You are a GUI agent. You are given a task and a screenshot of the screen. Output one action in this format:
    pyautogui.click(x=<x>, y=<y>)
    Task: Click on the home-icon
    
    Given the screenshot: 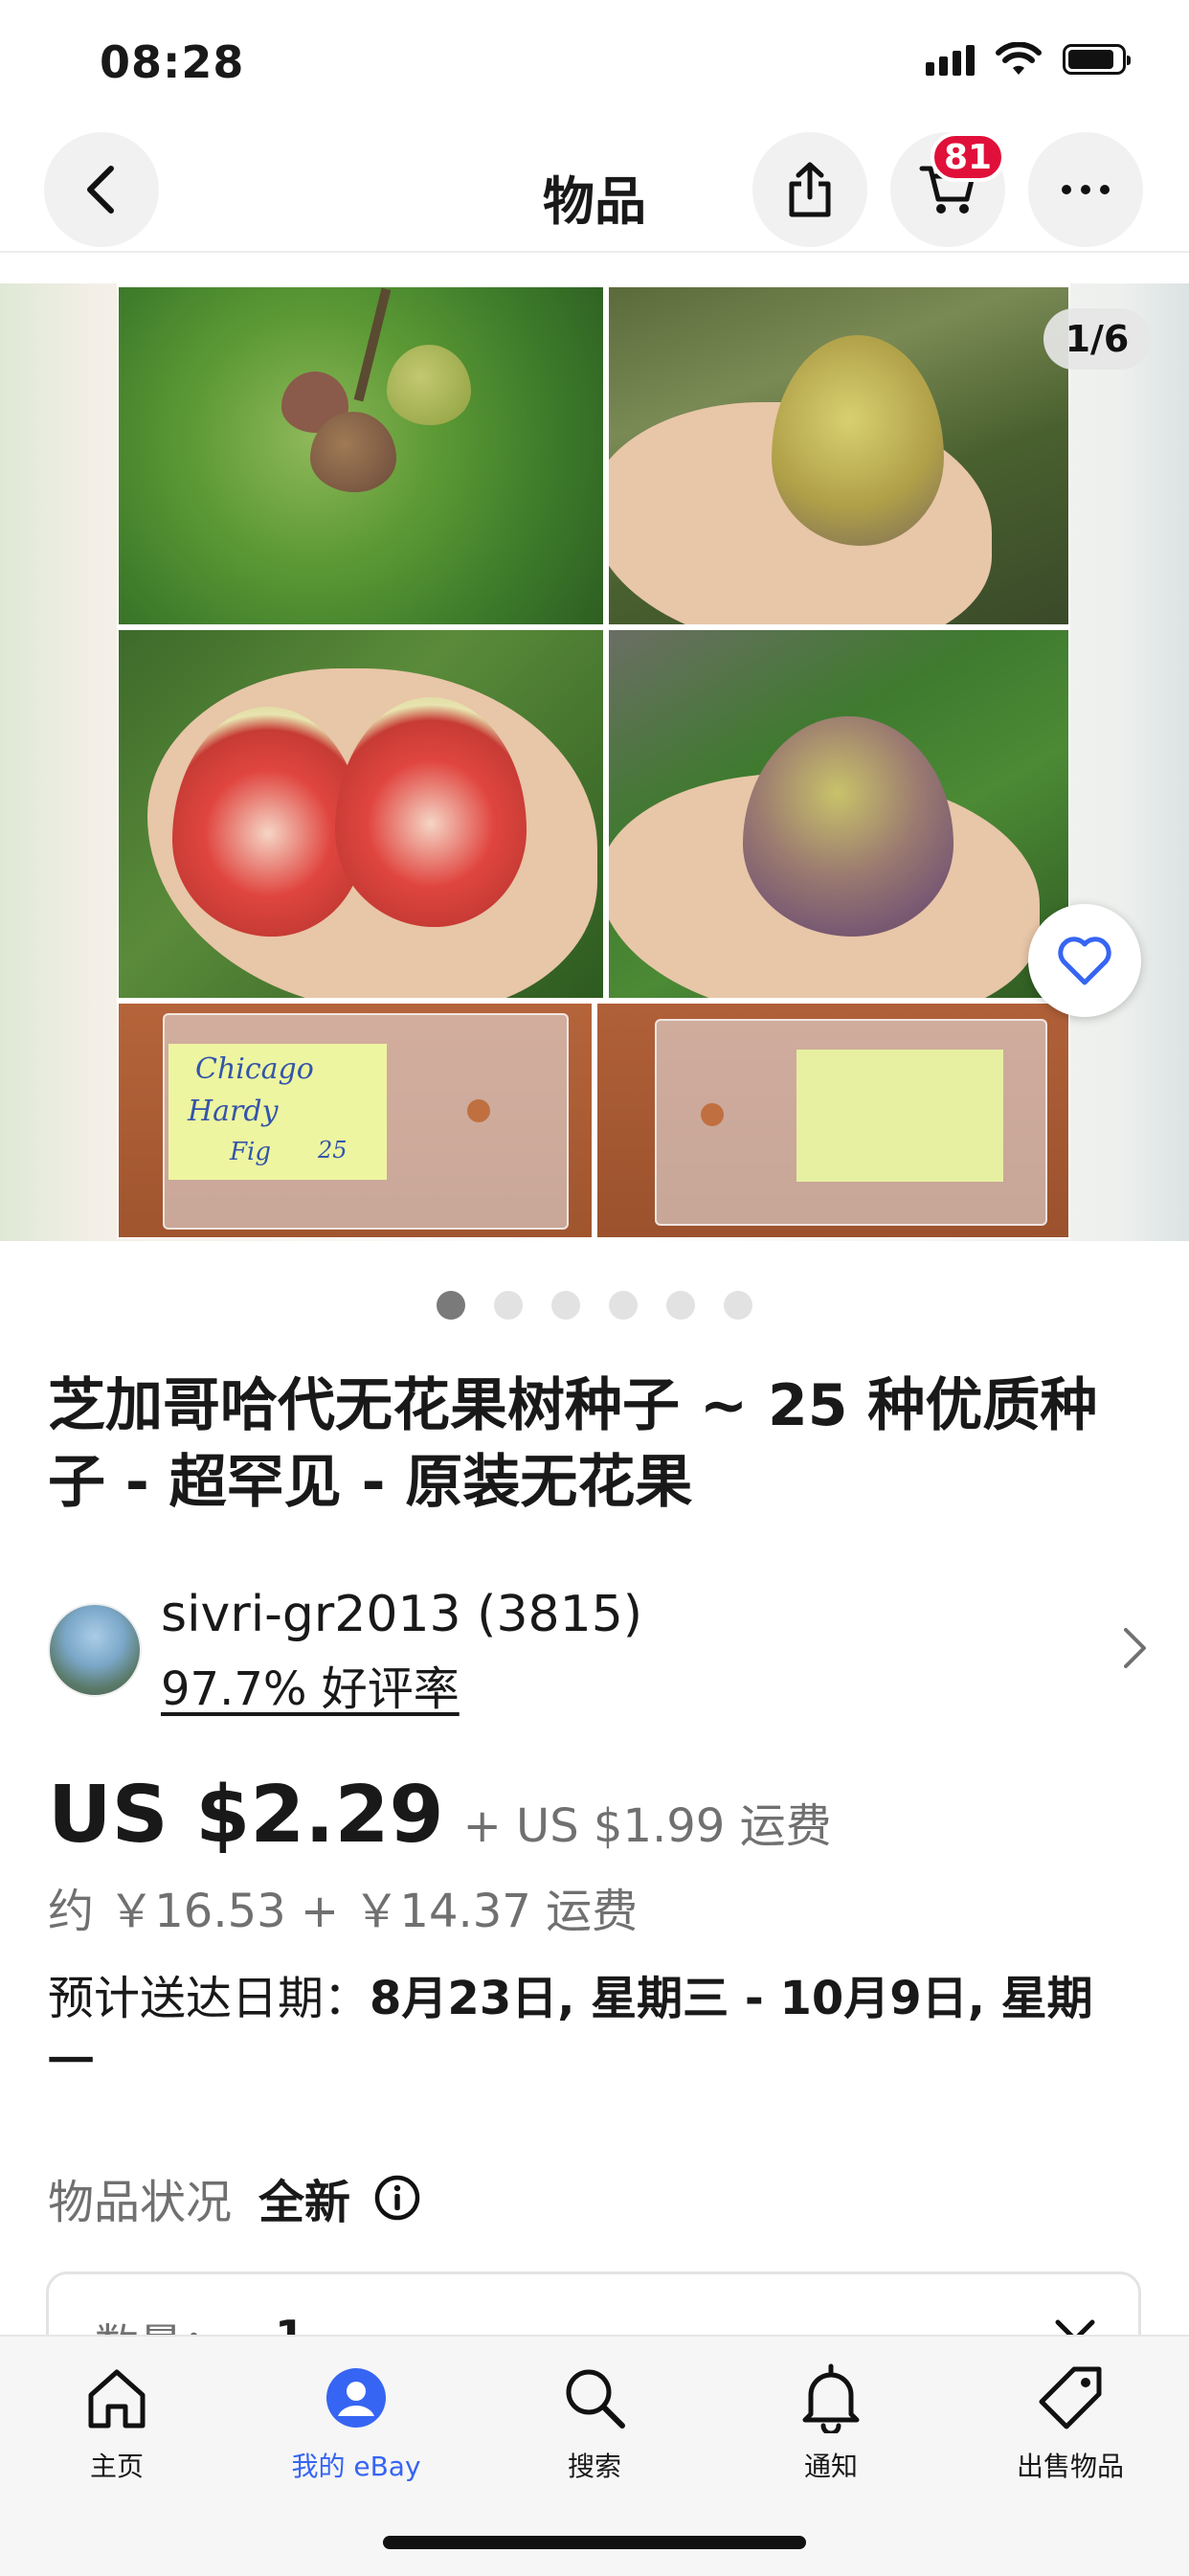 What is the action you would take?
    pyautogui.click(x=117, y=2399)
    